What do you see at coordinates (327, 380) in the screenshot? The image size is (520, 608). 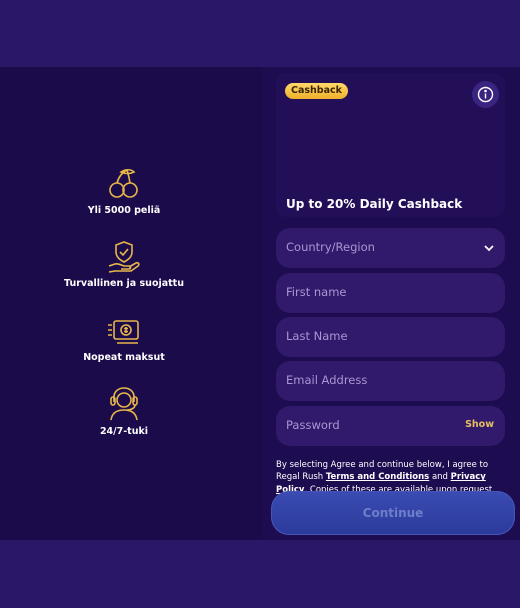 I see `email-placeholder: Email Address` at bounding box center [327, 380].